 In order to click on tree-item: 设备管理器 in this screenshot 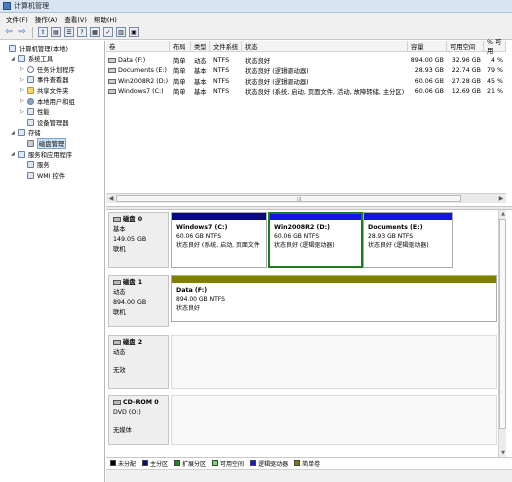, I will do `click(44, 122)`.